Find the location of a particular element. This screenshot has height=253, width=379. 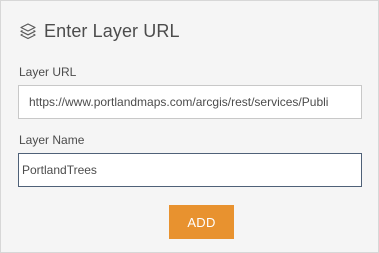

layer-url-input is located at coordinates (190, 102).